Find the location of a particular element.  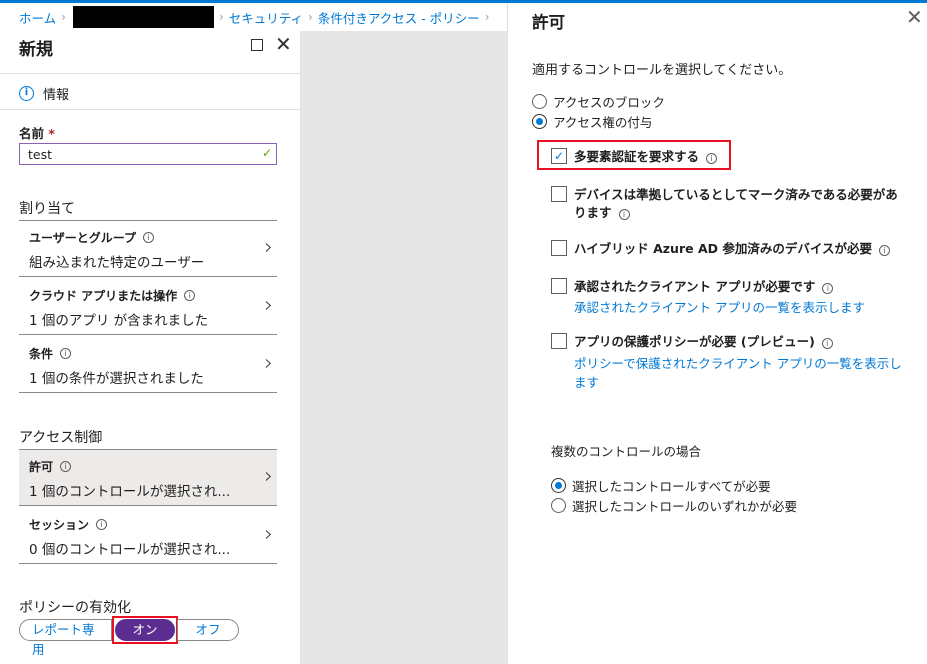

nav-value: 1 個のアプリ が含まれました is located at coordinates (119, 321).